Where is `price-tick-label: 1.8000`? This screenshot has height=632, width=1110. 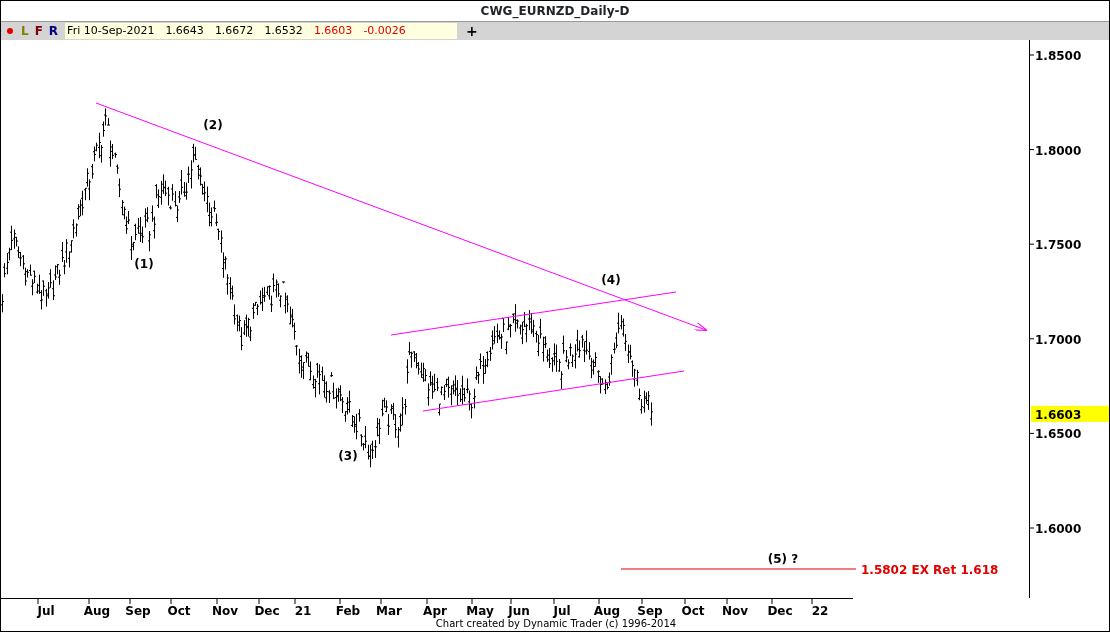
price-tick-label: 1.8000 is located at coordinates (1058, 150).